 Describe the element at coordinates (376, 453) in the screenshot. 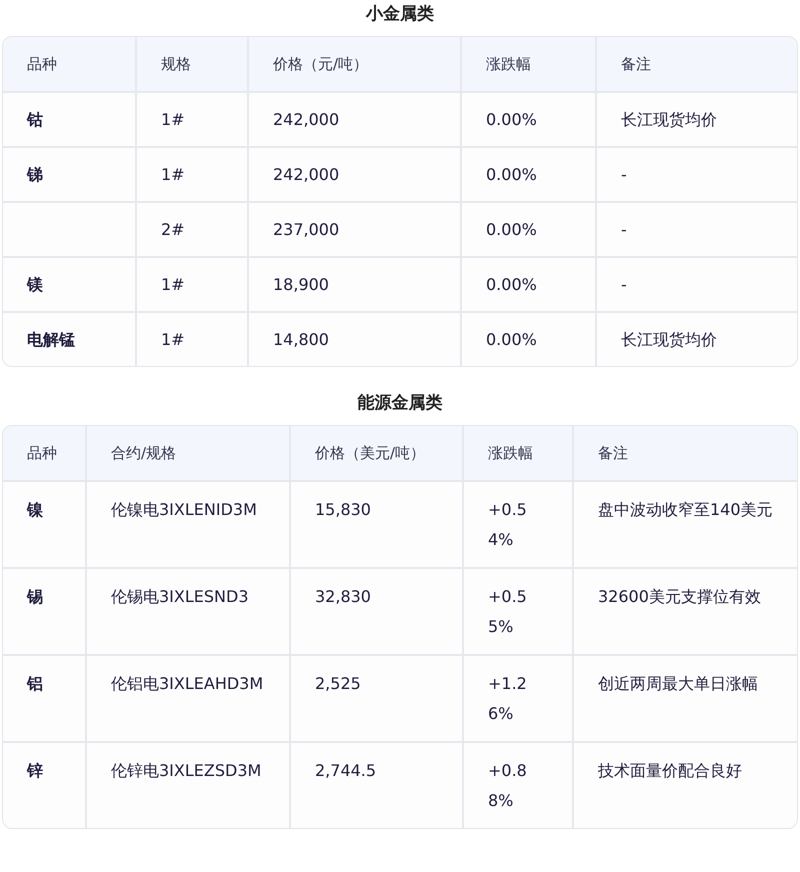

I see `column-header: 价格（美元/吨）` at that location.